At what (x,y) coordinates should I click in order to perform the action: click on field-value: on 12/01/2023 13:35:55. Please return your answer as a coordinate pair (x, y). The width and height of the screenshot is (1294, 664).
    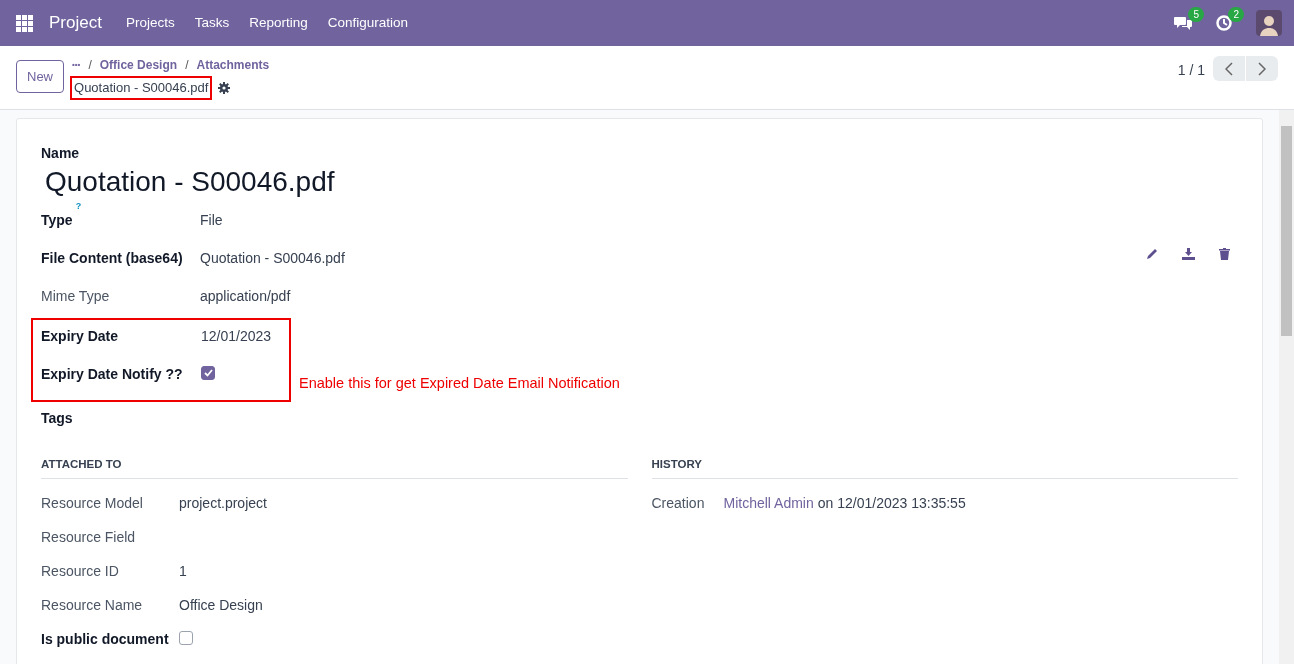
    Looking at the image, I should click on (891, 502).